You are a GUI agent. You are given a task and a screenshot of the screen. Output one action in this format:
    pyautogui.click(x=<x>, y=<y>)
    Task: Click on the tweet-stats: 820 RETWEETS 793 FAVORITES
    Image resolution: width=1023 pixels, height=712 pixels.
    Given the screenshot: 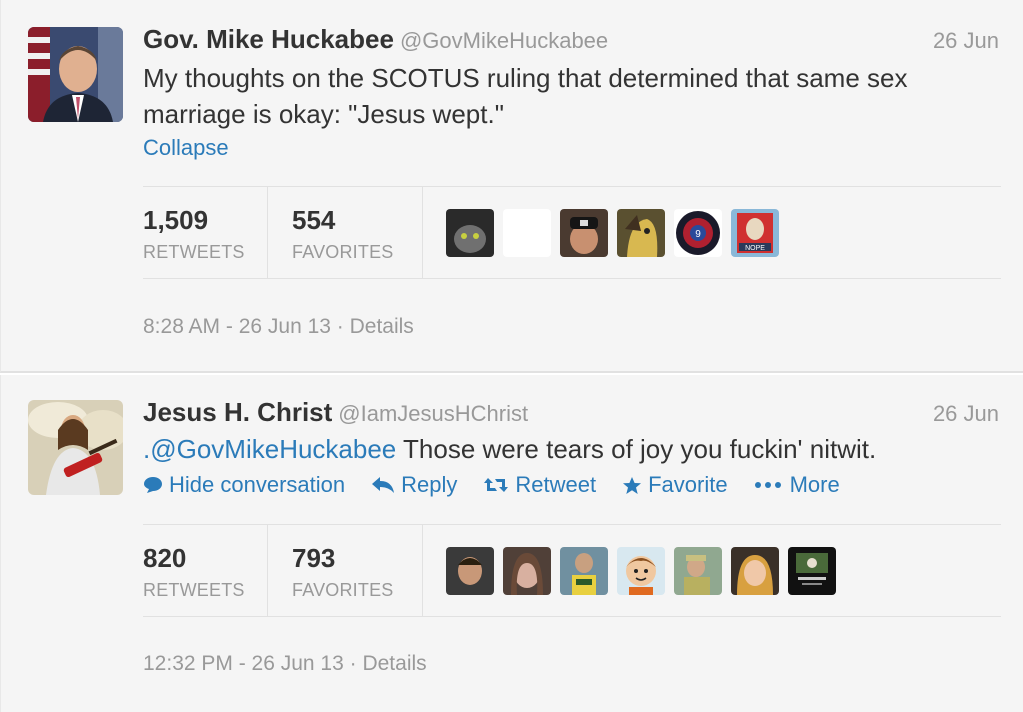 What is the action you would take?
    pyautogui.click(x=572, y=570)
    